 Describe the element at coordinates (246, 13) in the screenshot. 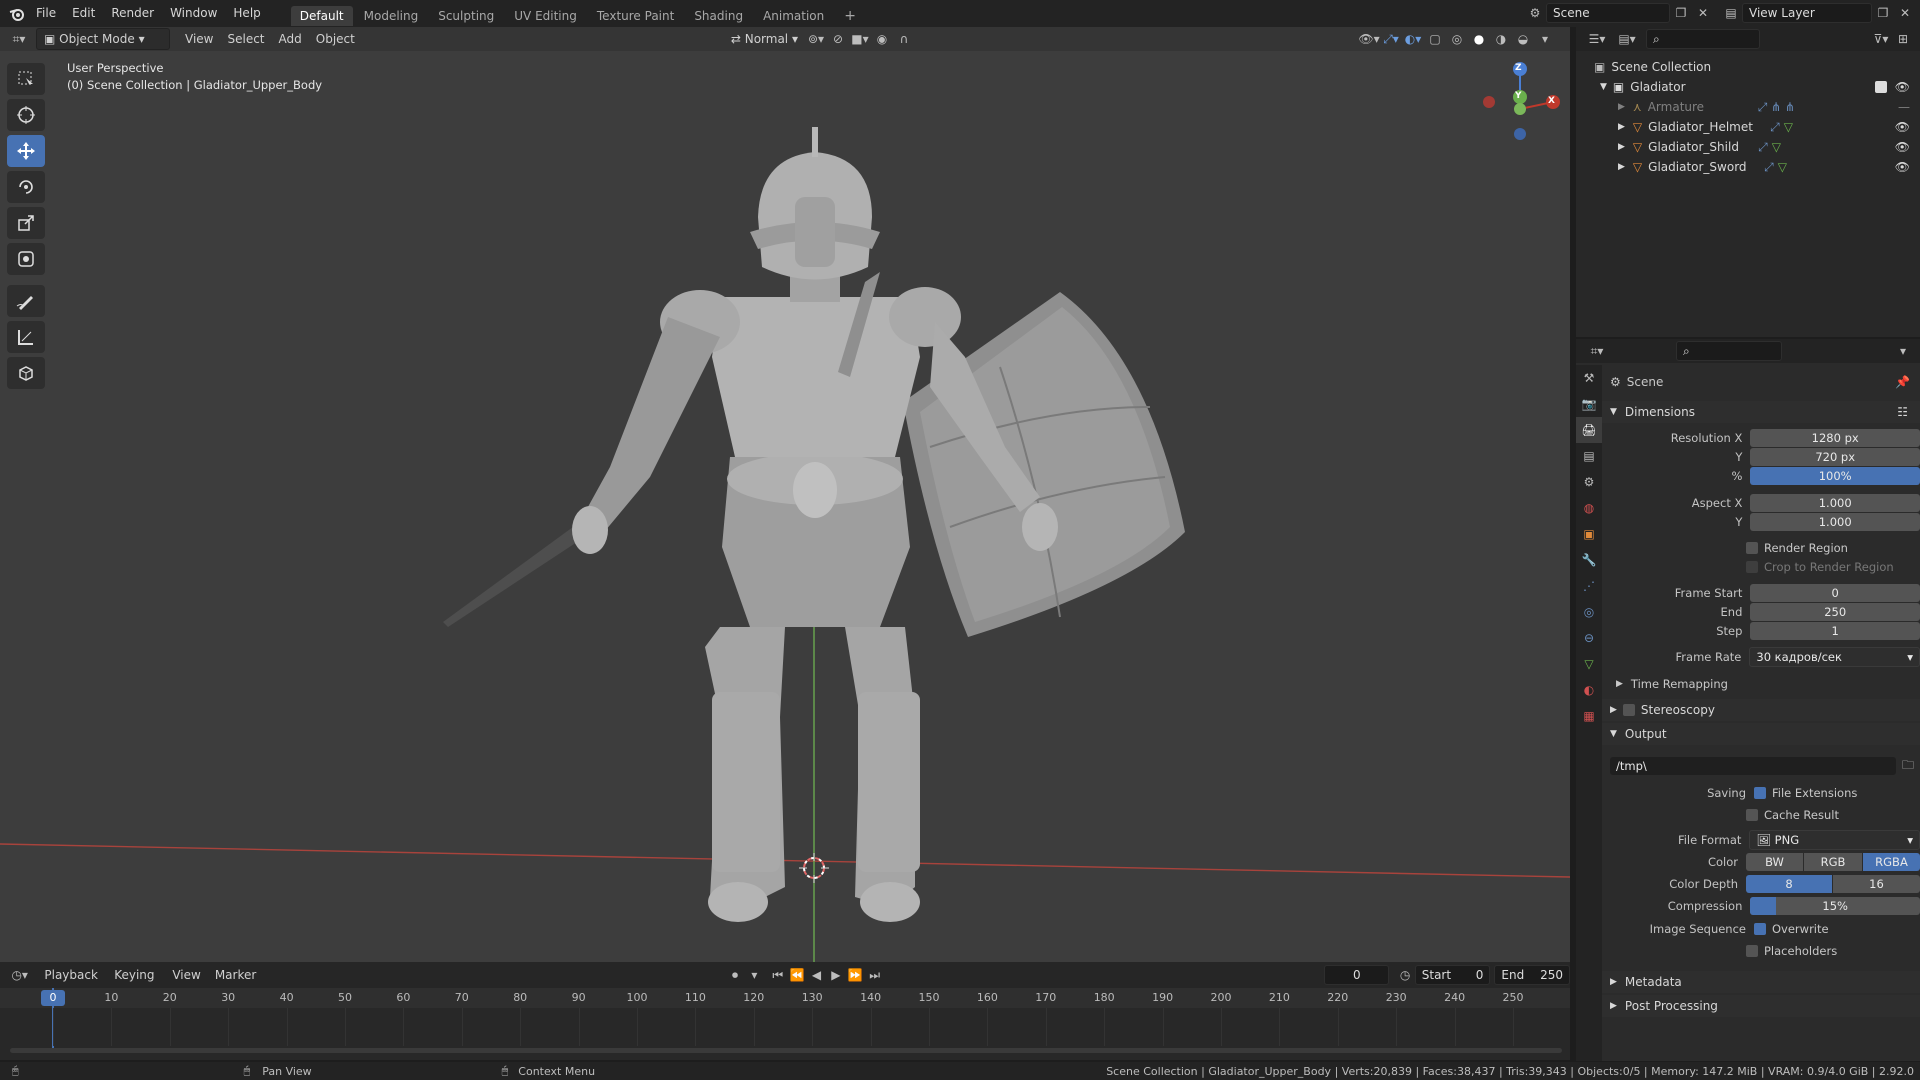

I see `menu-help: Help` at that location.